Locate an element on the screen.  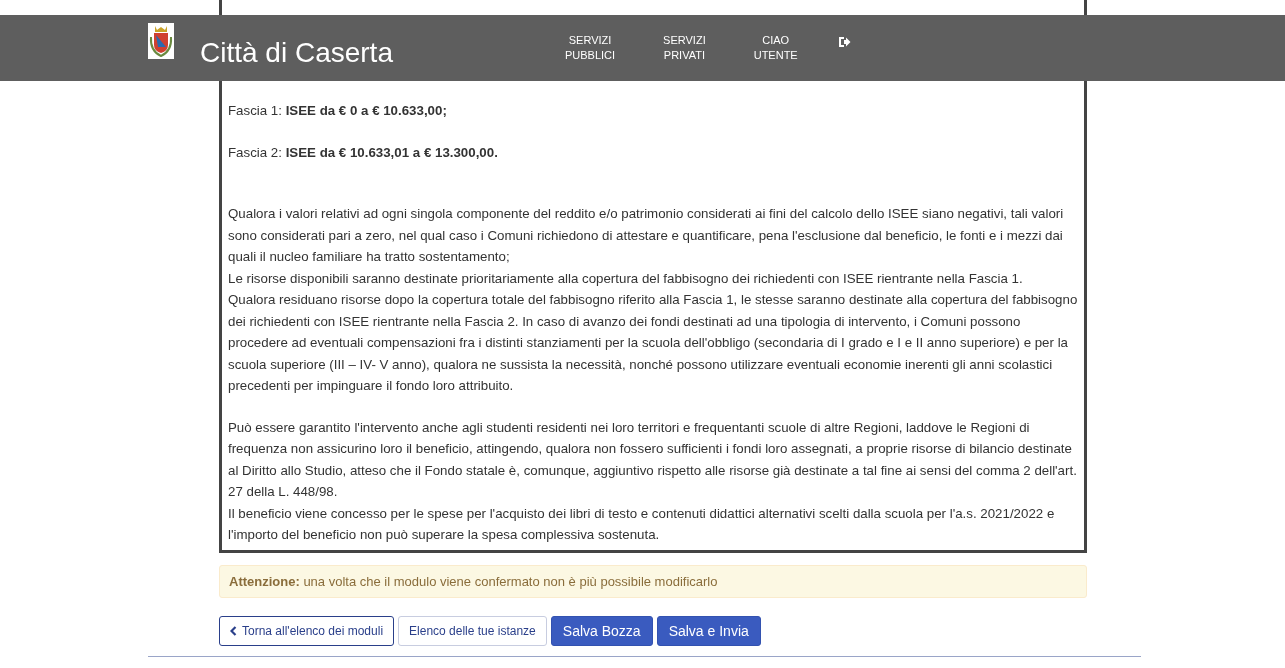
action-button: Salva e Invia is located at coordinates (708, 630).